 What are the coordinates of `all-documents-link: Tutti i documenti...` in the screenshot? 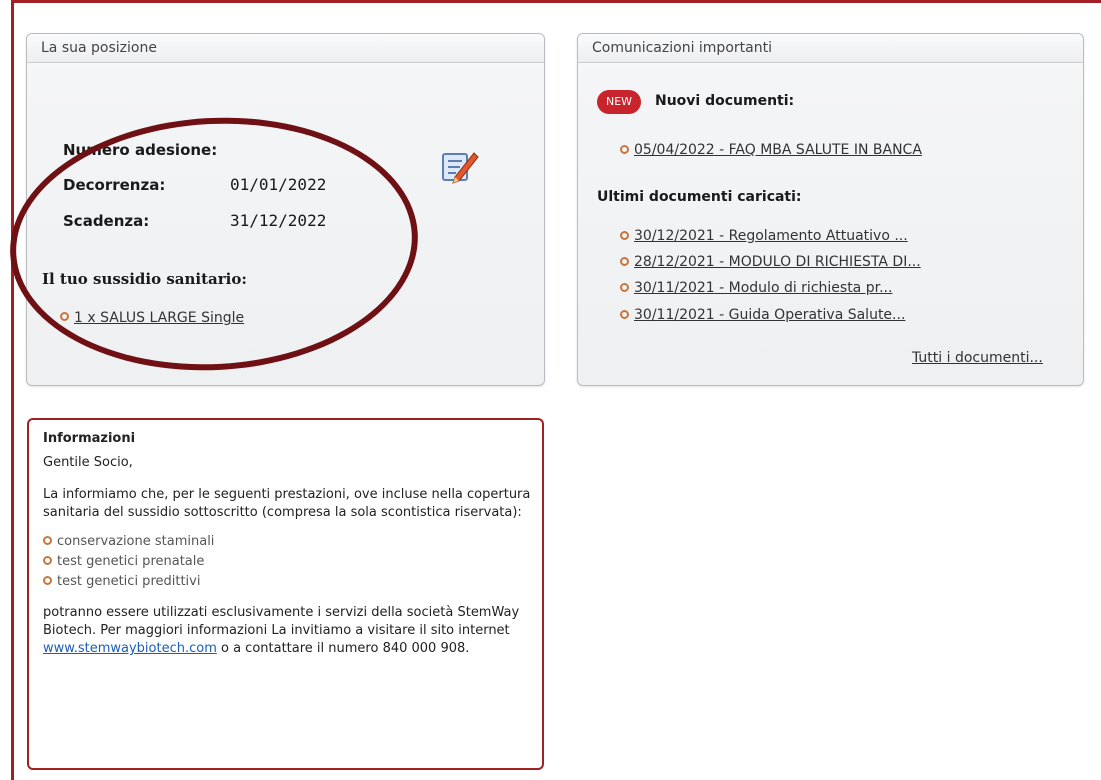 It's located at (977, 358).